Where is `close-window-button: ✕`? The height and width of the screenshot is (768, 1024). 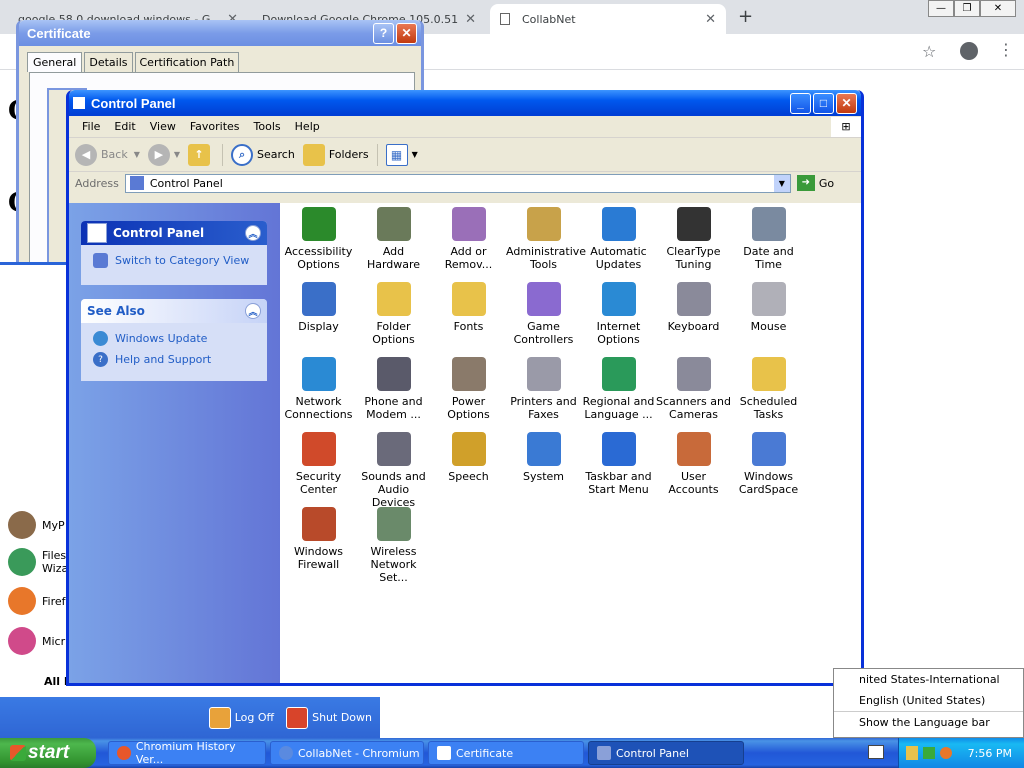
close-window-button: ✕ is located at coordinates (998, 8).